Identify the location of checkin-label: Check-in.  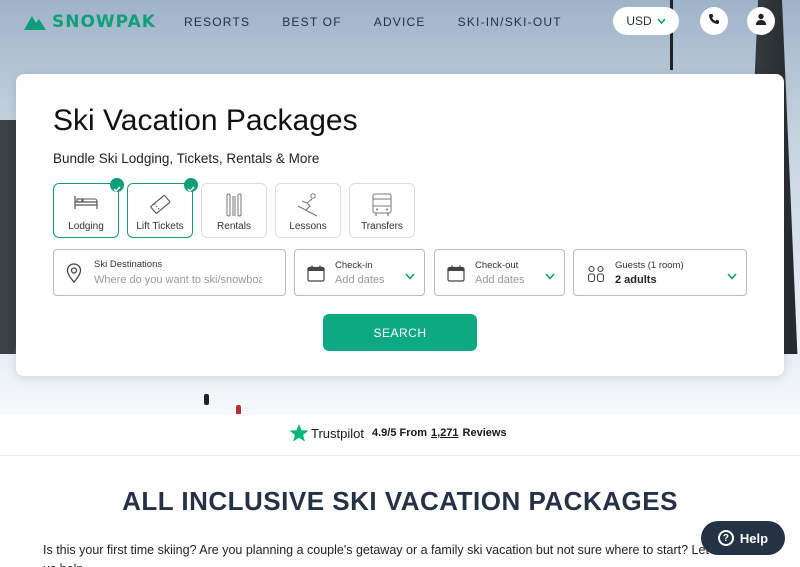
(354, 265).